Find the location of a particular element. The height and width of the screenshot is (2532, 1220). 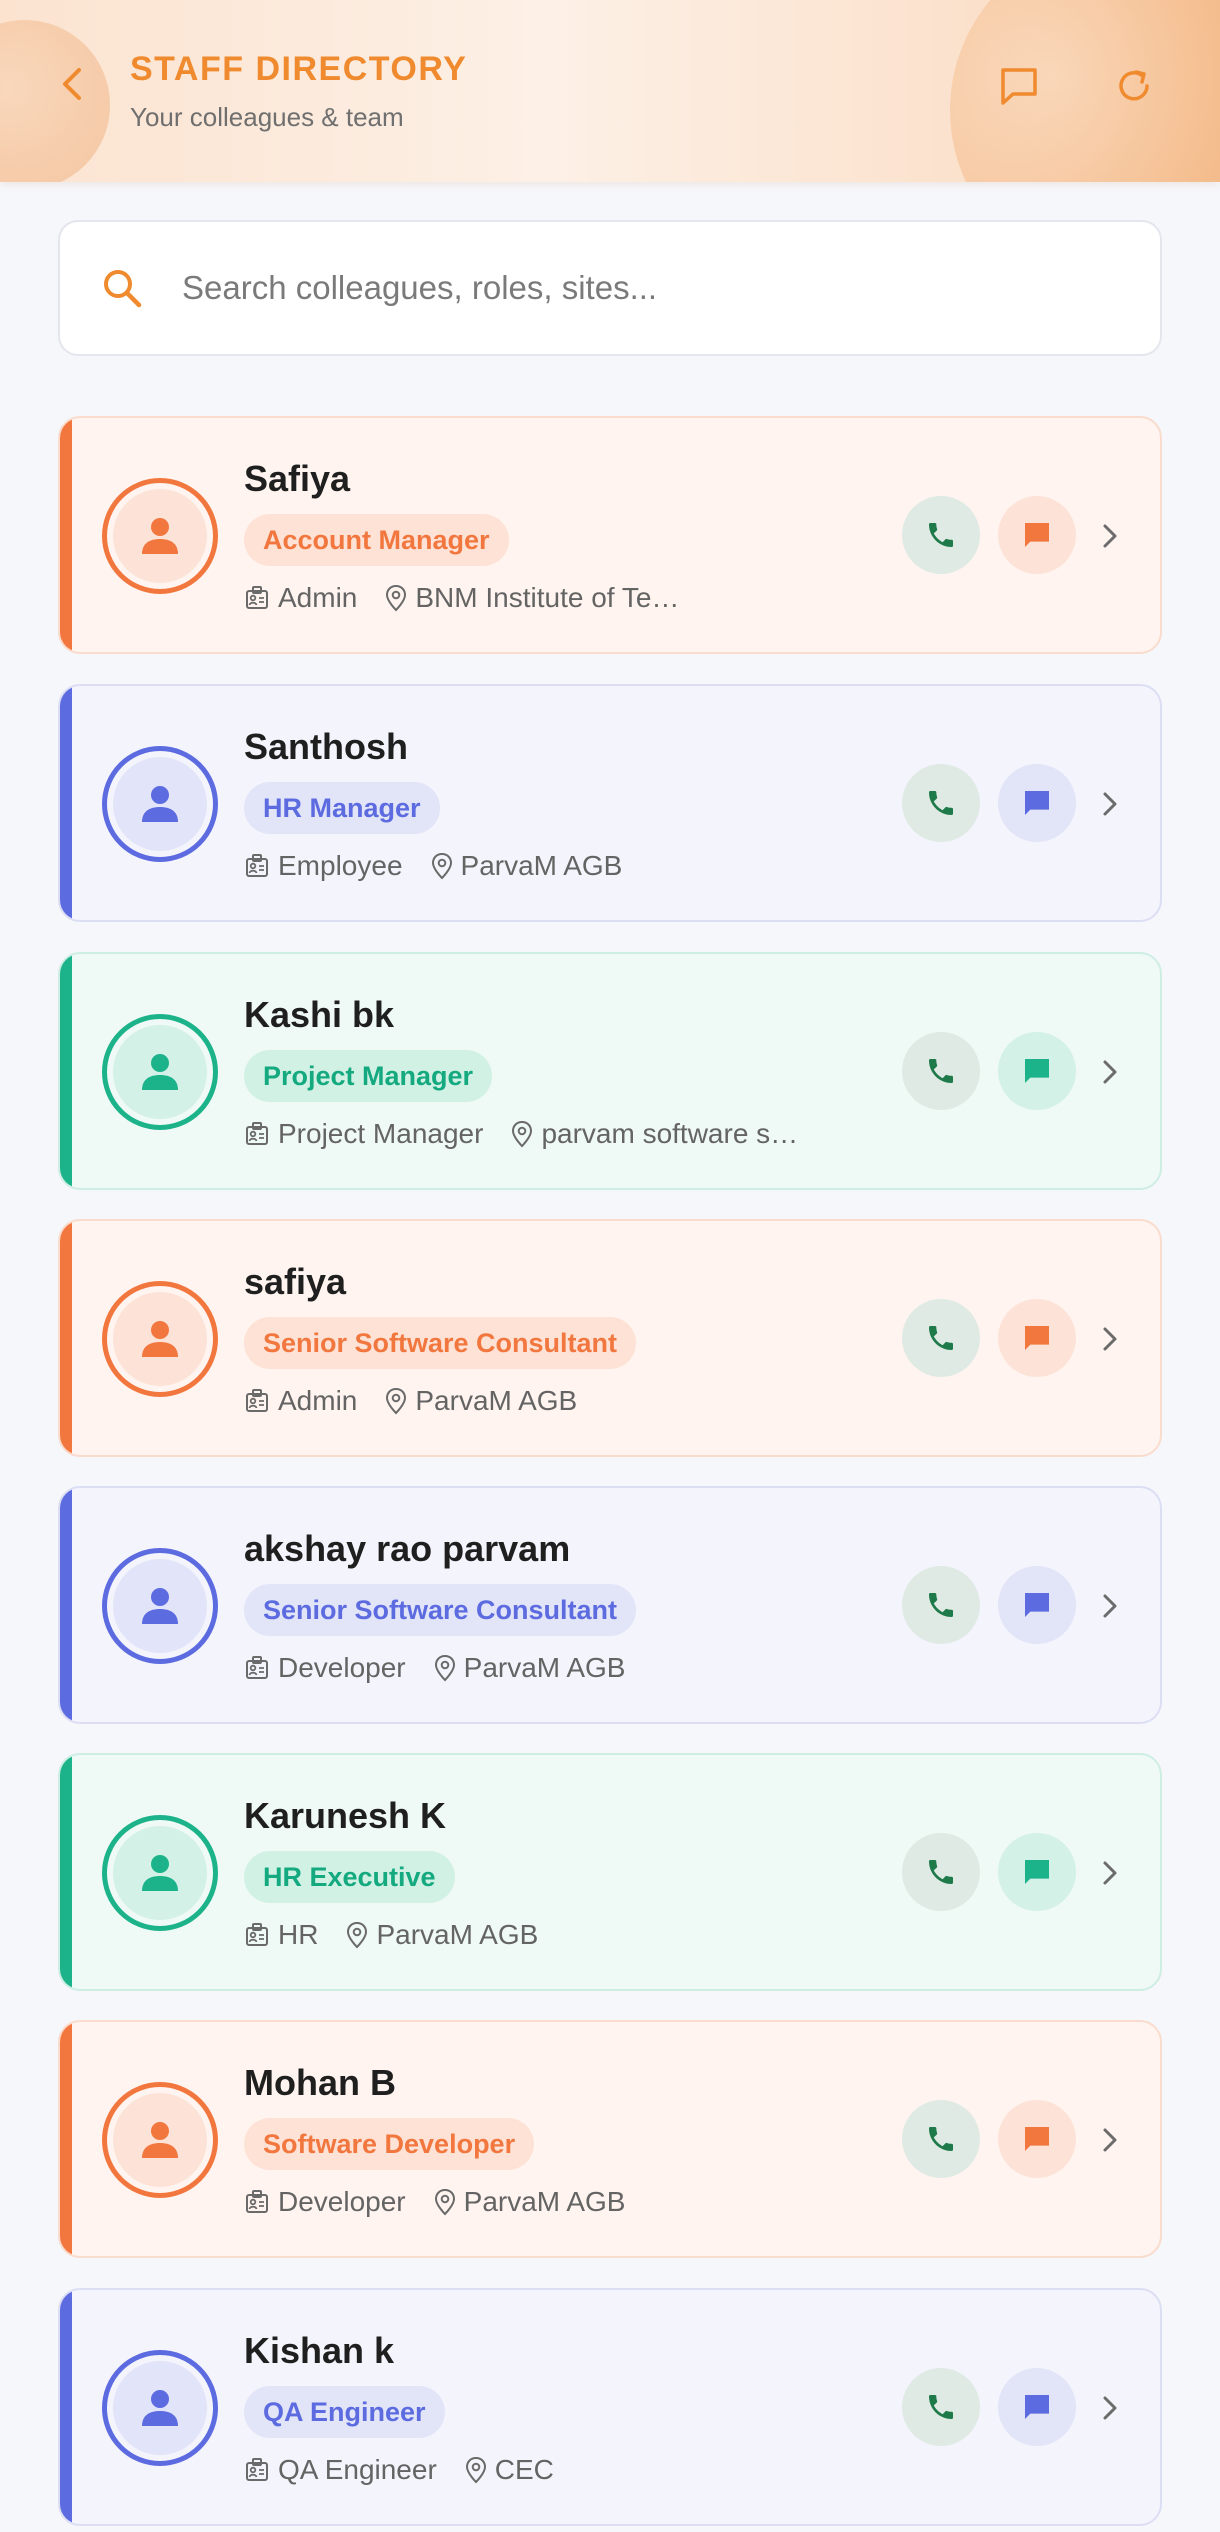

staff-card: safiya Senior Software Consultant Admin is located at coordinates (610, 1338).